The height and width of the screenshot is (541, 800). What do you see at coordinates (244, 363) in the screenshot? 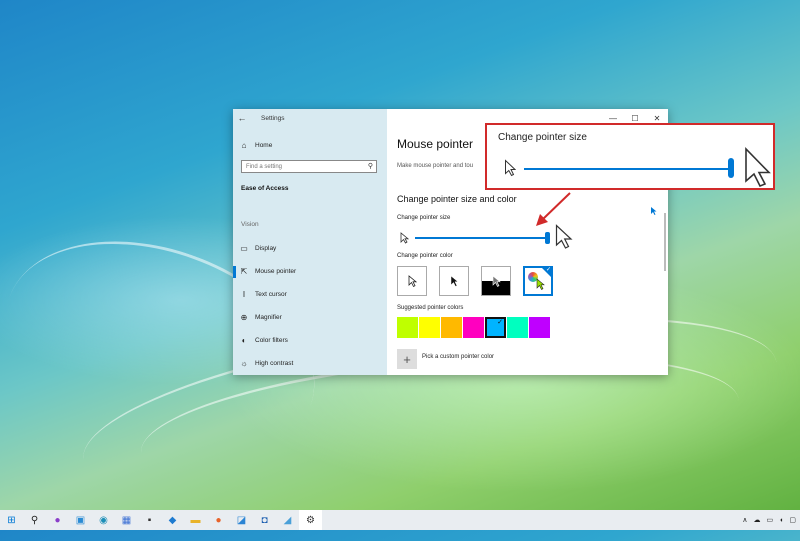
I see `high-contrast-icon: ☼` at bounding box center [244, 363].